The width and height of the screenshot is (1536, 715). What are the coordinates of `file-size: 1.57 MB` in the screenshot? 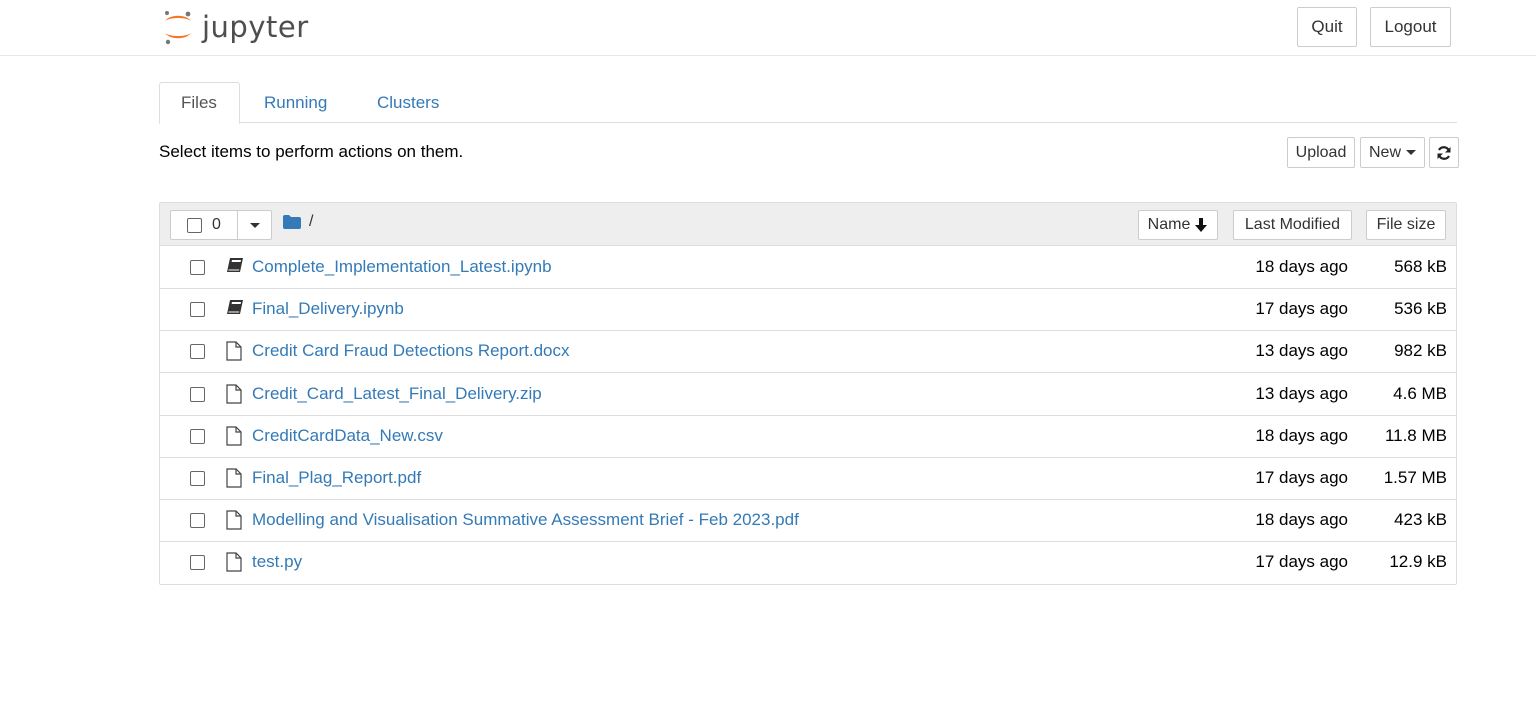 It's located at (1415, 477).